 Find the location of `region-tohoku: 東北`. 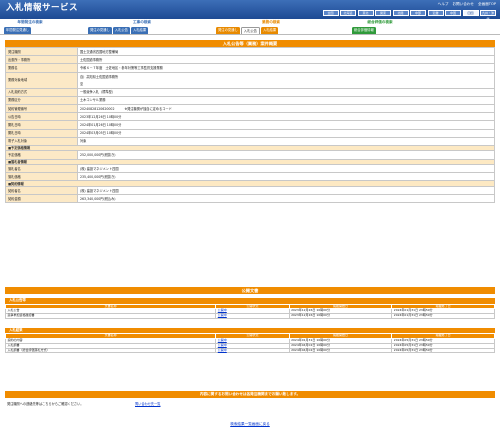

region-tohoku: 東北 is located at coordinates (365, 13).